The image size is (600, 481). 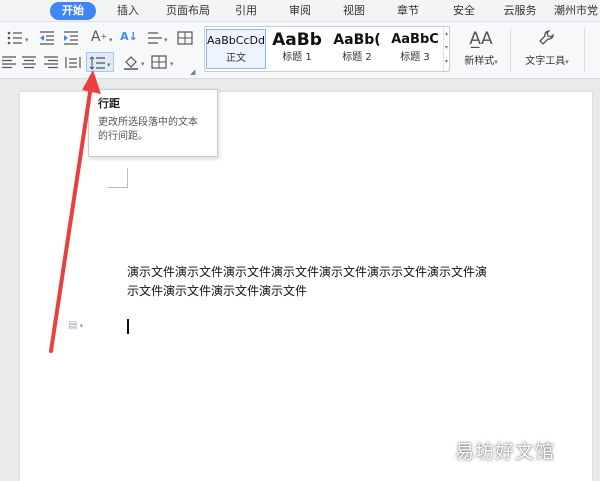 I want to click on sort-icon: A↓, so click(x=129, y=37).